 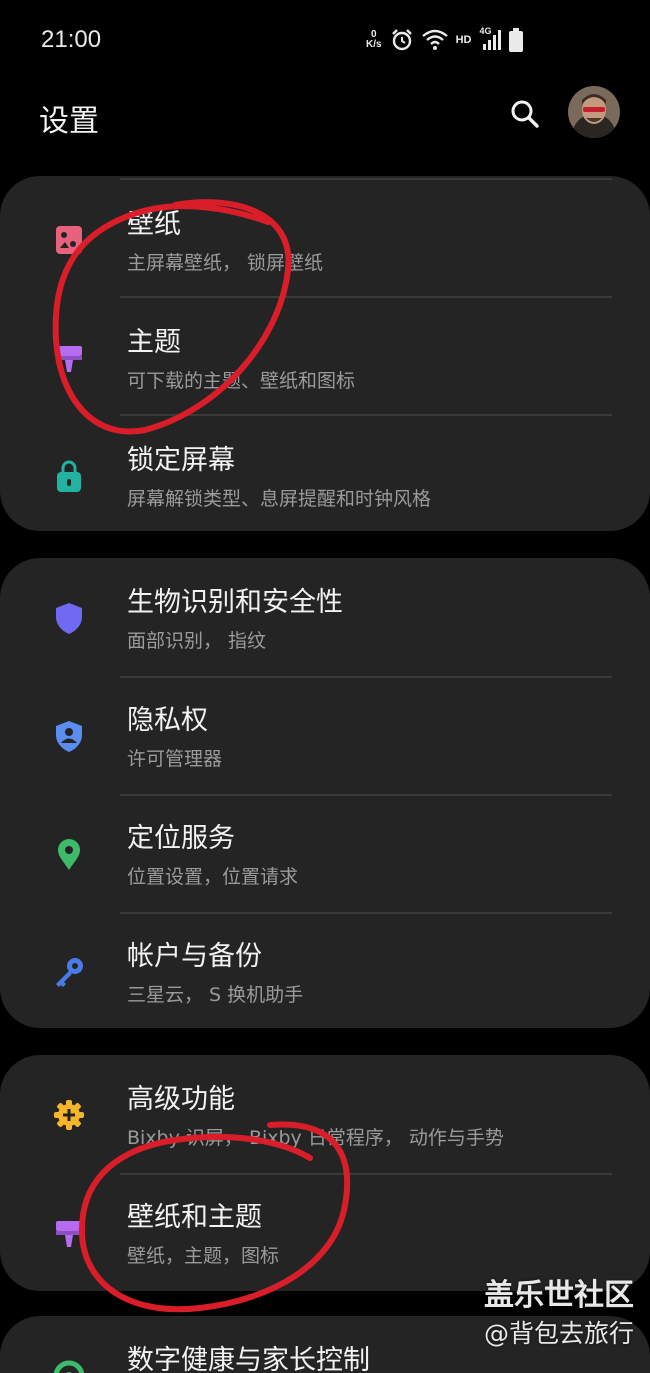 What do you see at coordinates (279, 499) in the screenshot?
I see `settings-item-subtitle: 屏幕解锁类型、息屏提醒和时钟风格` at bounding box center [279, 499].